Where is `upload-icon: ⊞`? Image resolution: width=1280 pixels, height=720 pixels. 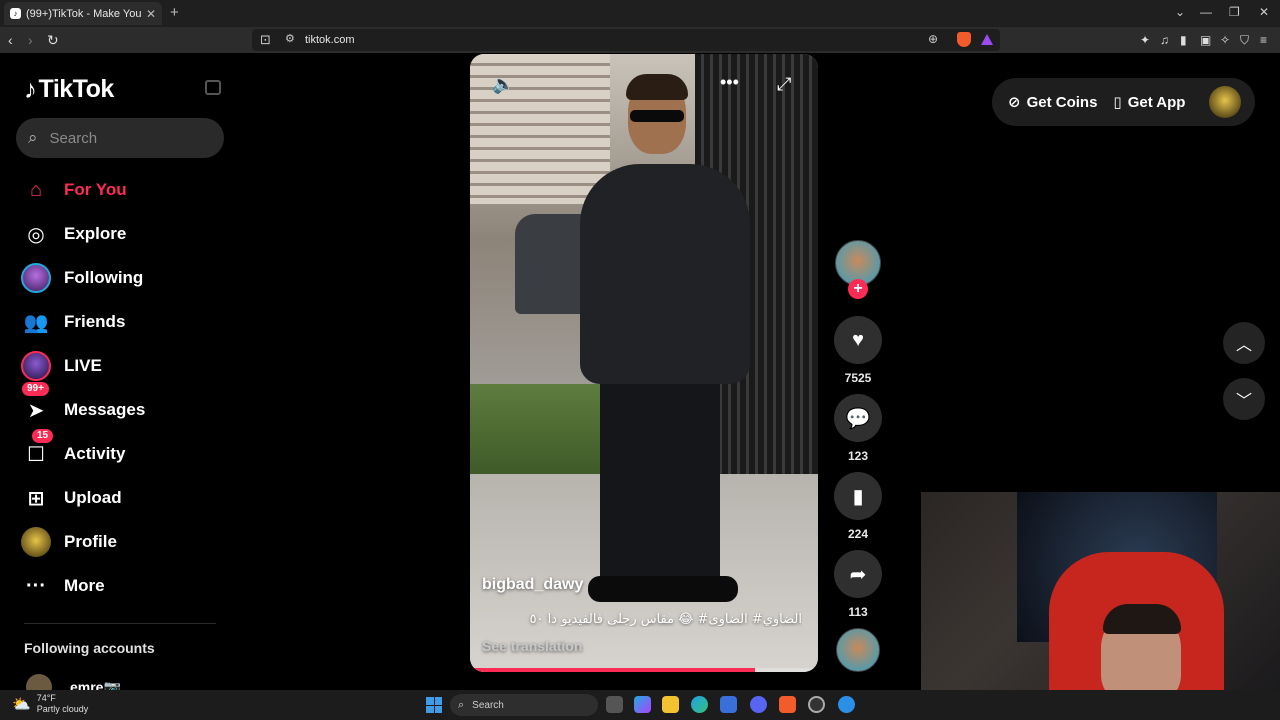
upload-icon: ⊞ is located at coordinates (36, 498).